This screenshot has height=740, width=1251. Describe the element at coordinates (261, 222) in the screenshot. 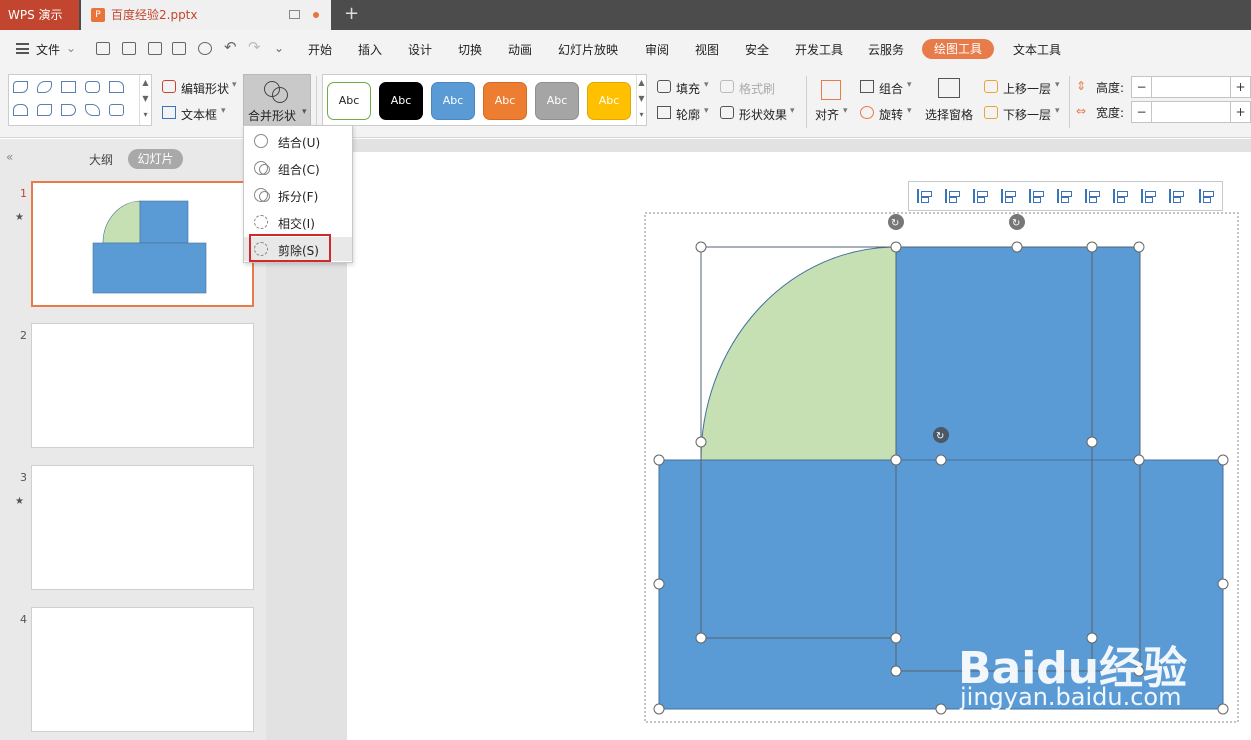

I see `intersect-icon` at that location.